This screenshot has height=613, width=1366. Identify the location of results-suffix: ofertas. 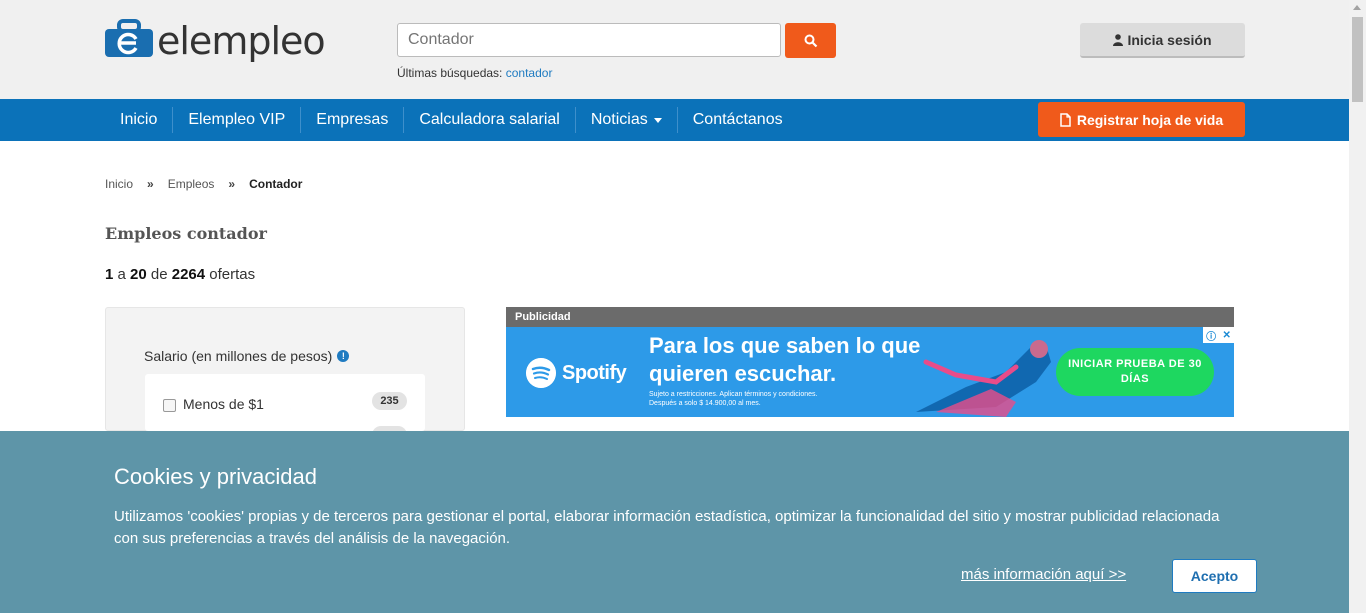
(232, 274).